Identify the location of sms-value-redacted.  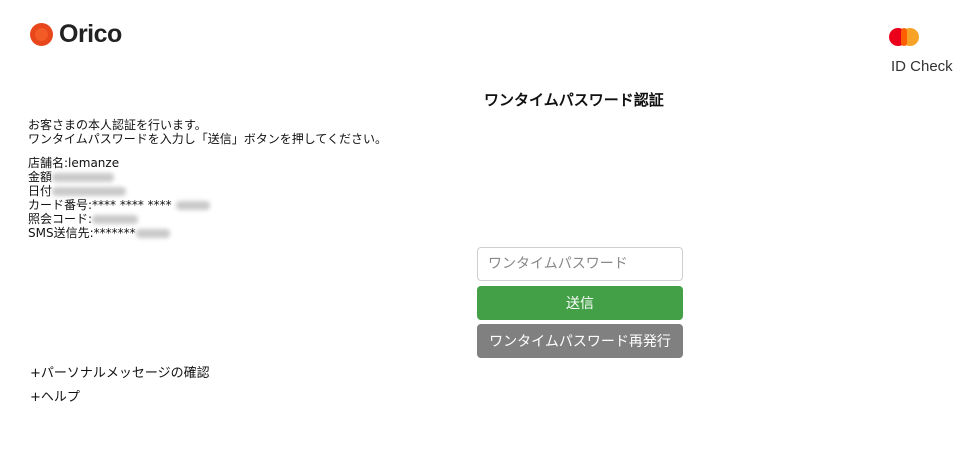
(152, 233).